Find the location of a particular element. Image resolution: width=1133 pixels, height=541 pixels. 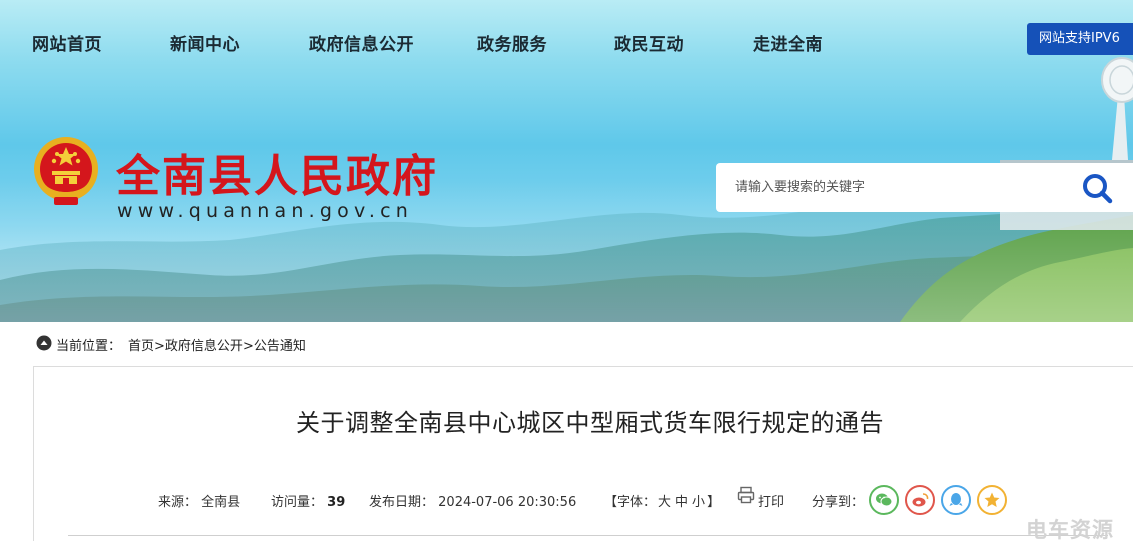

nav-gov-info: 政府信息公开 is located at coordinates (361, 42).